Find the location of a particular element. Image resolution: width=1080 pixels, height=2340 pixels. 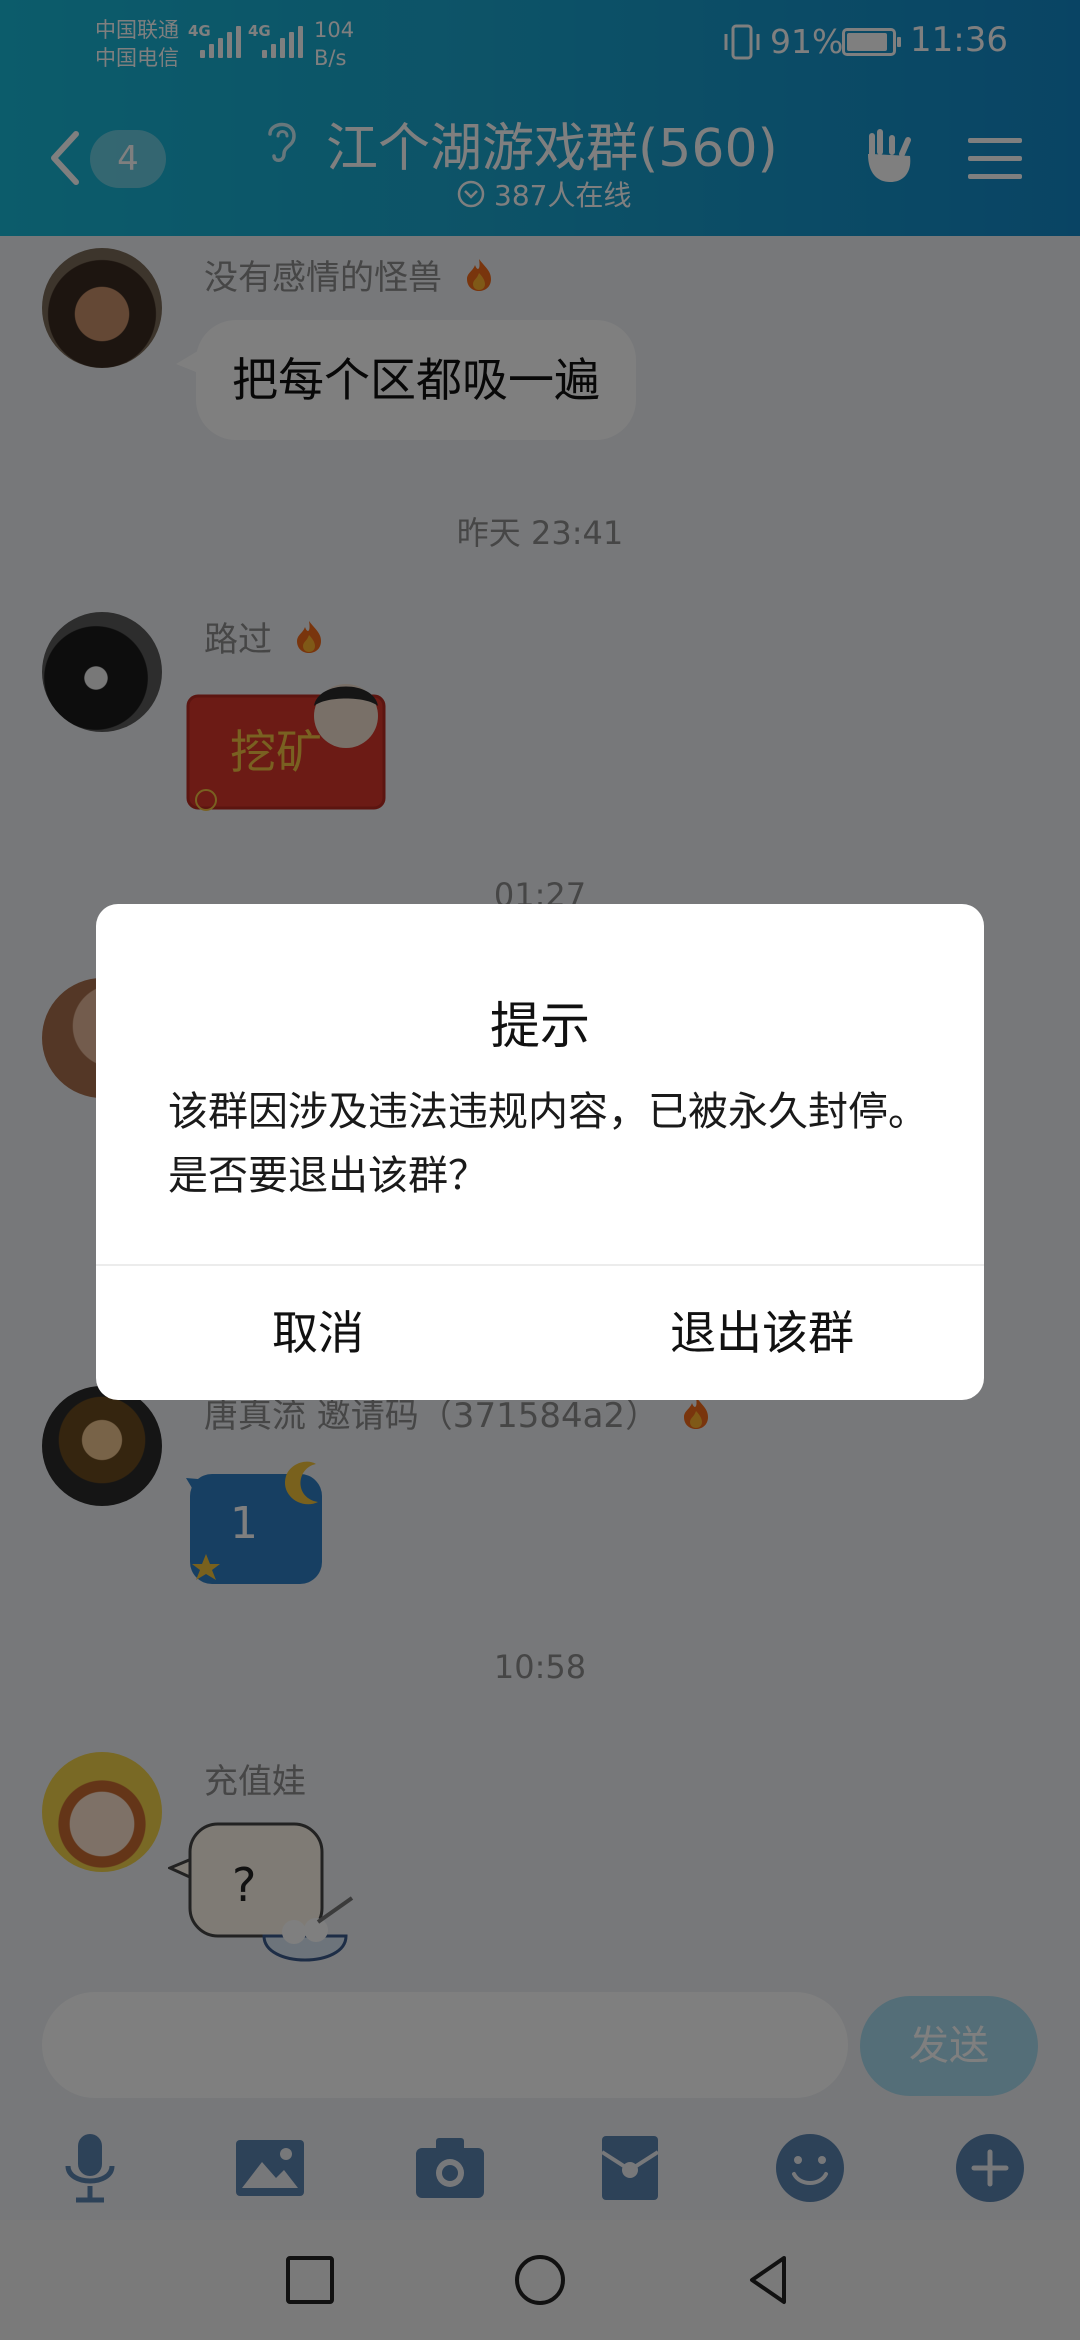

cancel-button: 取消 is located at coordinates (318, 1333).